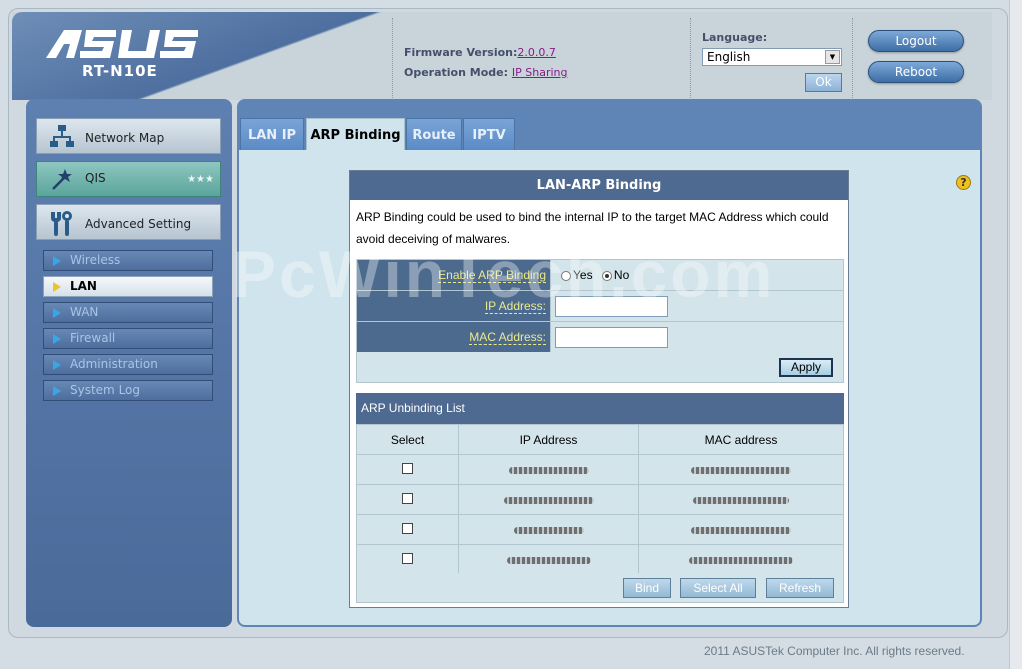 This screenshot has width=1022, height=669. Describe the element at coordinates (735, 37) in the screenshot. I see `language-label: Language:` at that location.